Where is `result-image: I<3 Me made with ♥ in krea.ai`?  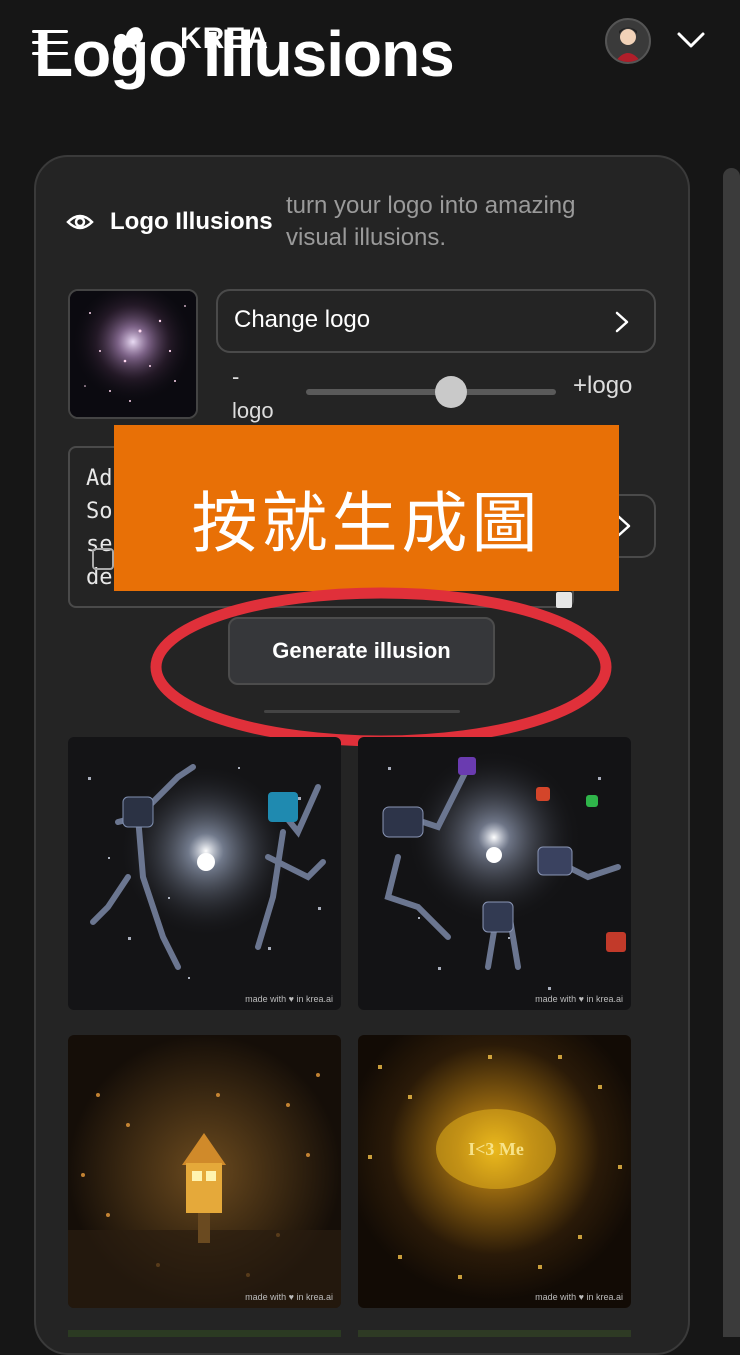
result-image: I<3 Me made with ♥ in krea.ai is located at coordinates (494, 1171).